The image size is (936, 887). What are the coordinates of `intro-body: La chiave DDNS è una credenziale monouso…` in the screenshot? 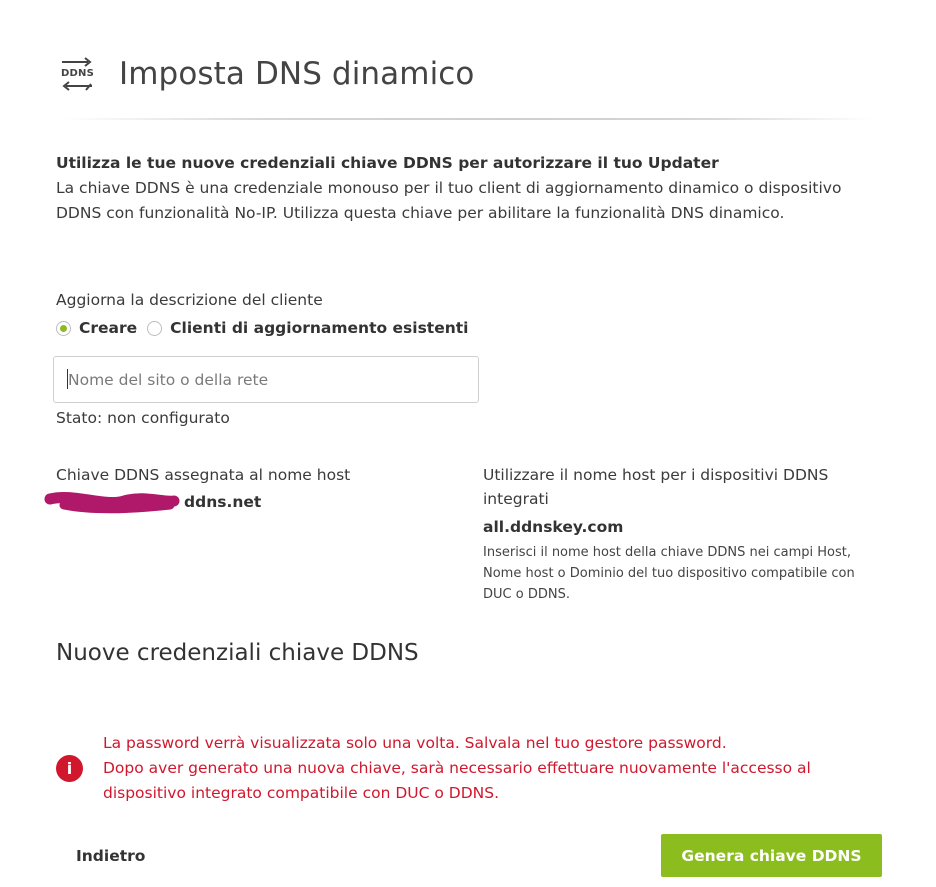 It's located at (449, 200).